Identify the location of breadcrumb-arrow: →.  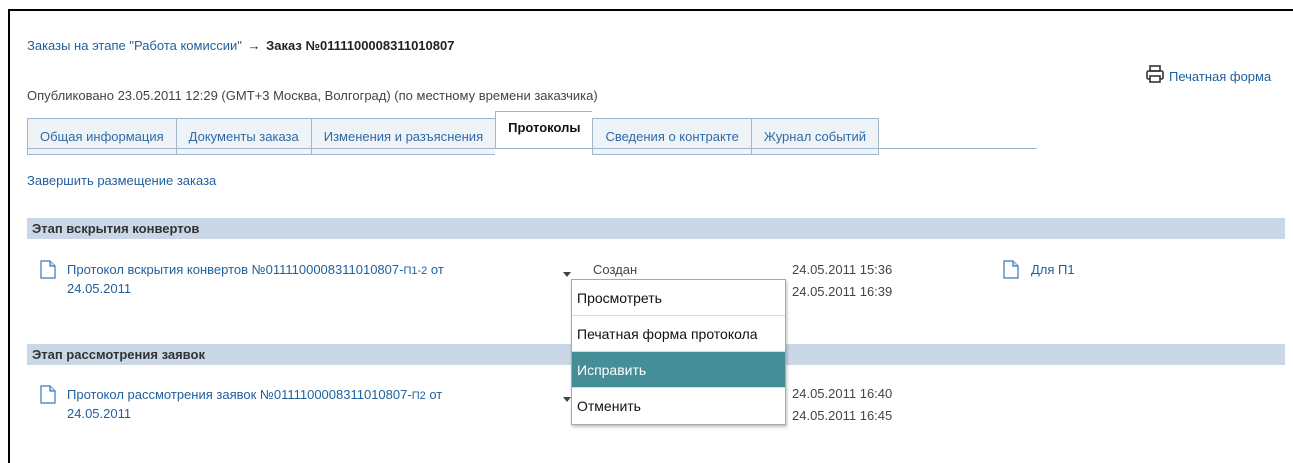
(254, 45).